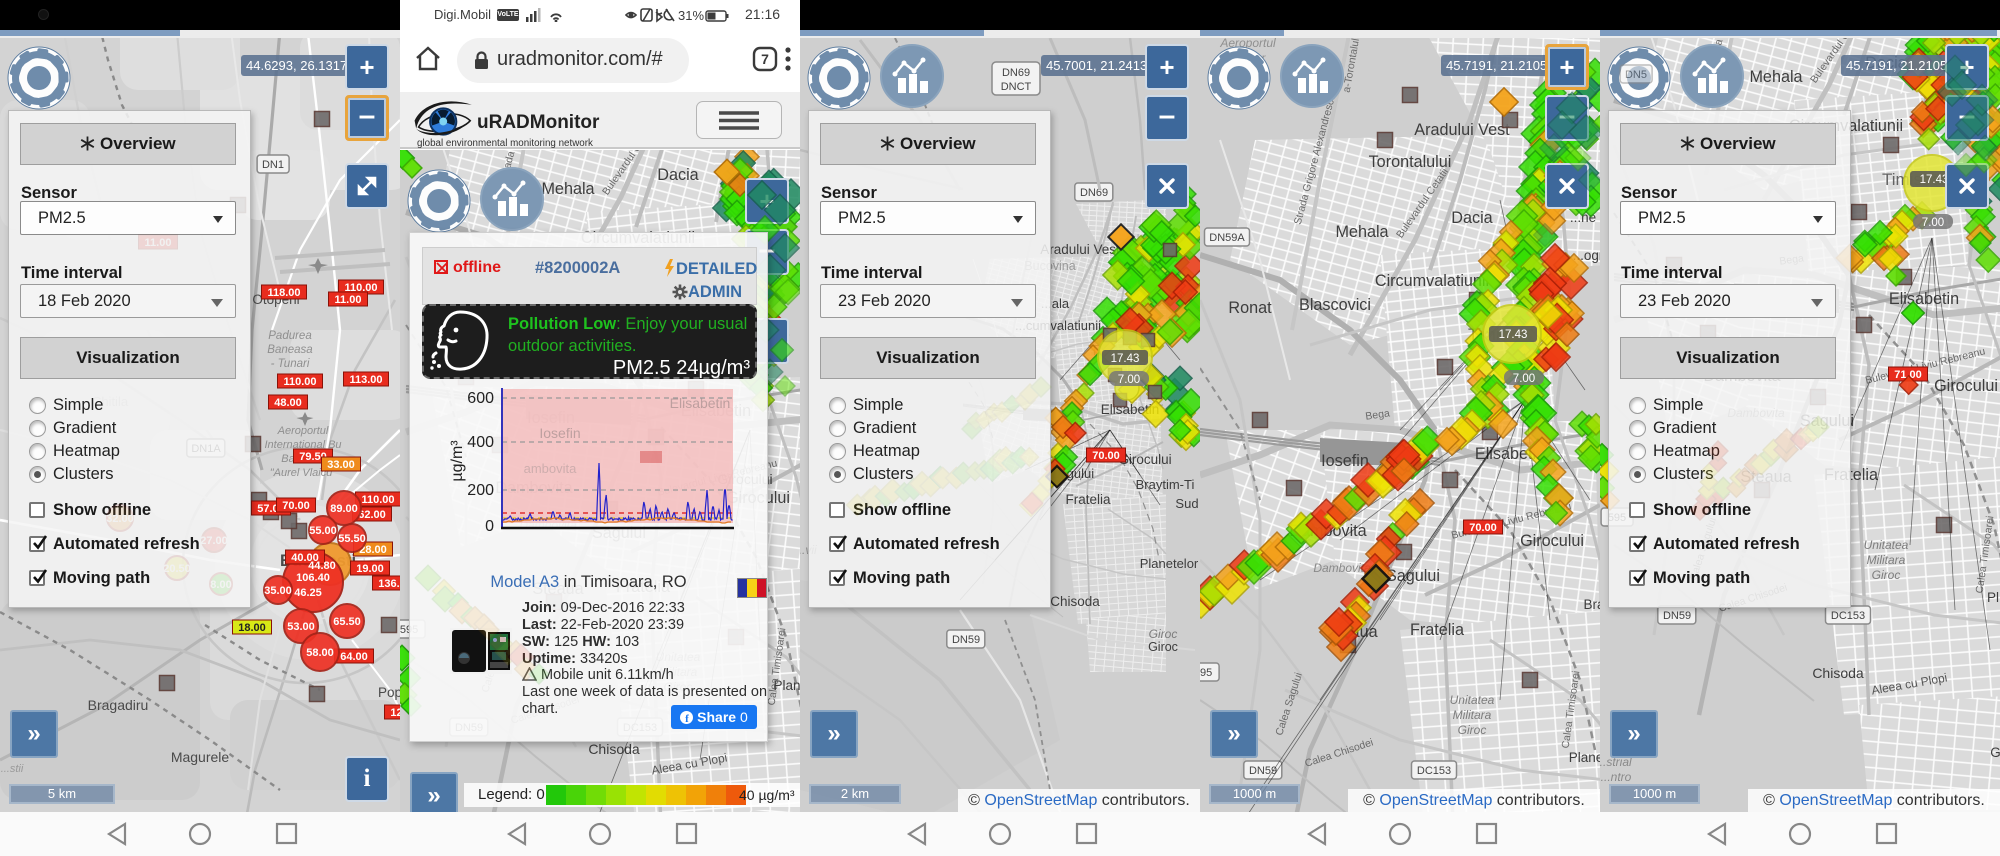  What do you see at coordinates (308, 593) in the screenshot?
I see `svg-text: 46.25` at bounding box center [308, 593].